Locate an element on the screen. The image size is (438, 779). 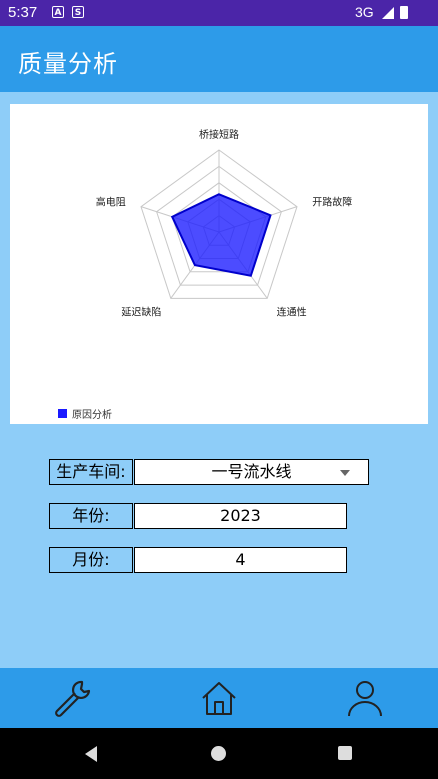
back-icon is located at coordinates (91, 754).